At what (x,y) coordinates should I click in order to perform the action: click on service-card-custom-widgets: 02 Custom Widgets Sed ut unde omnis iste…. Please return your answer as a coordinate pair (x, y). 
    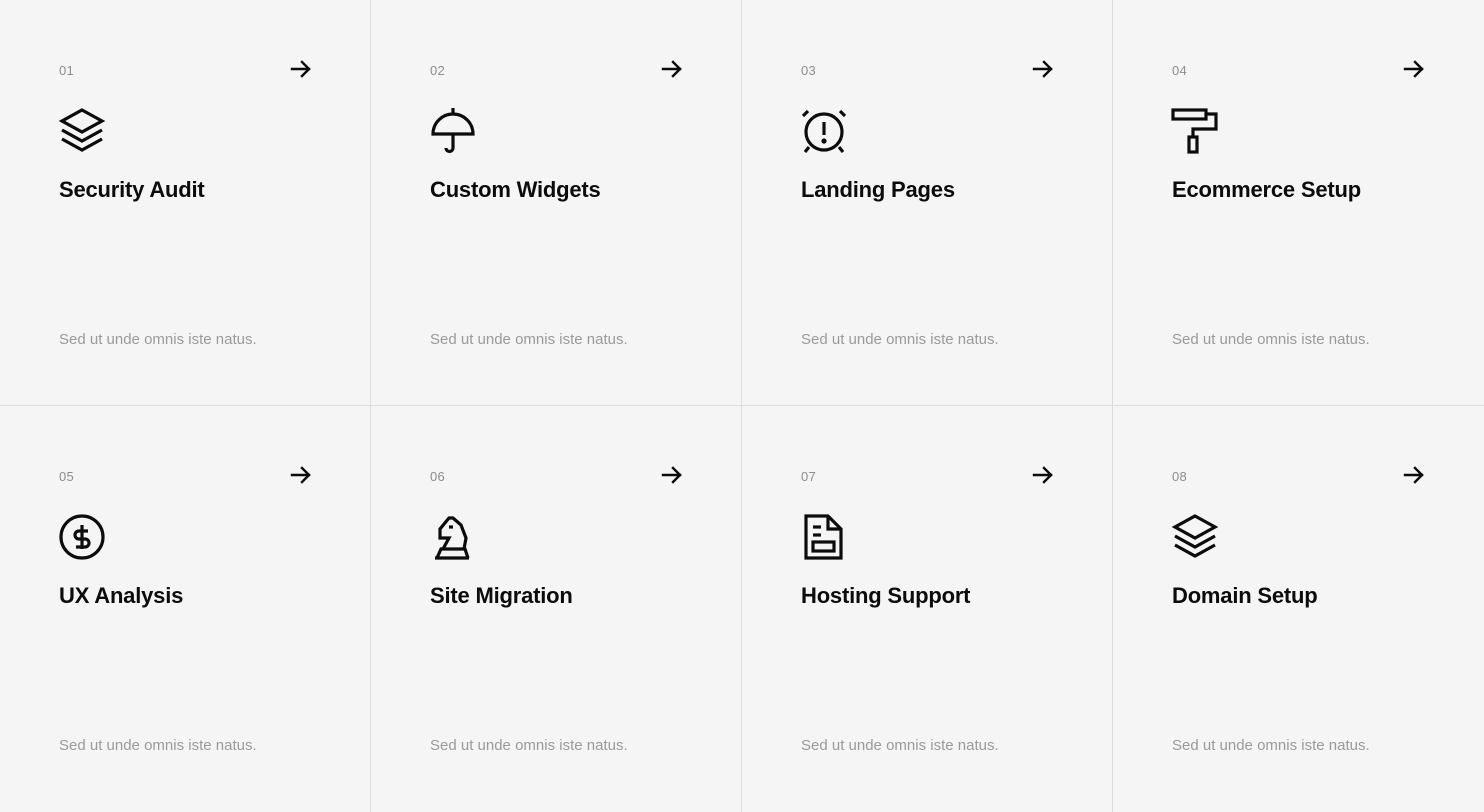
    Looking at the image, I should click on (556, 203).